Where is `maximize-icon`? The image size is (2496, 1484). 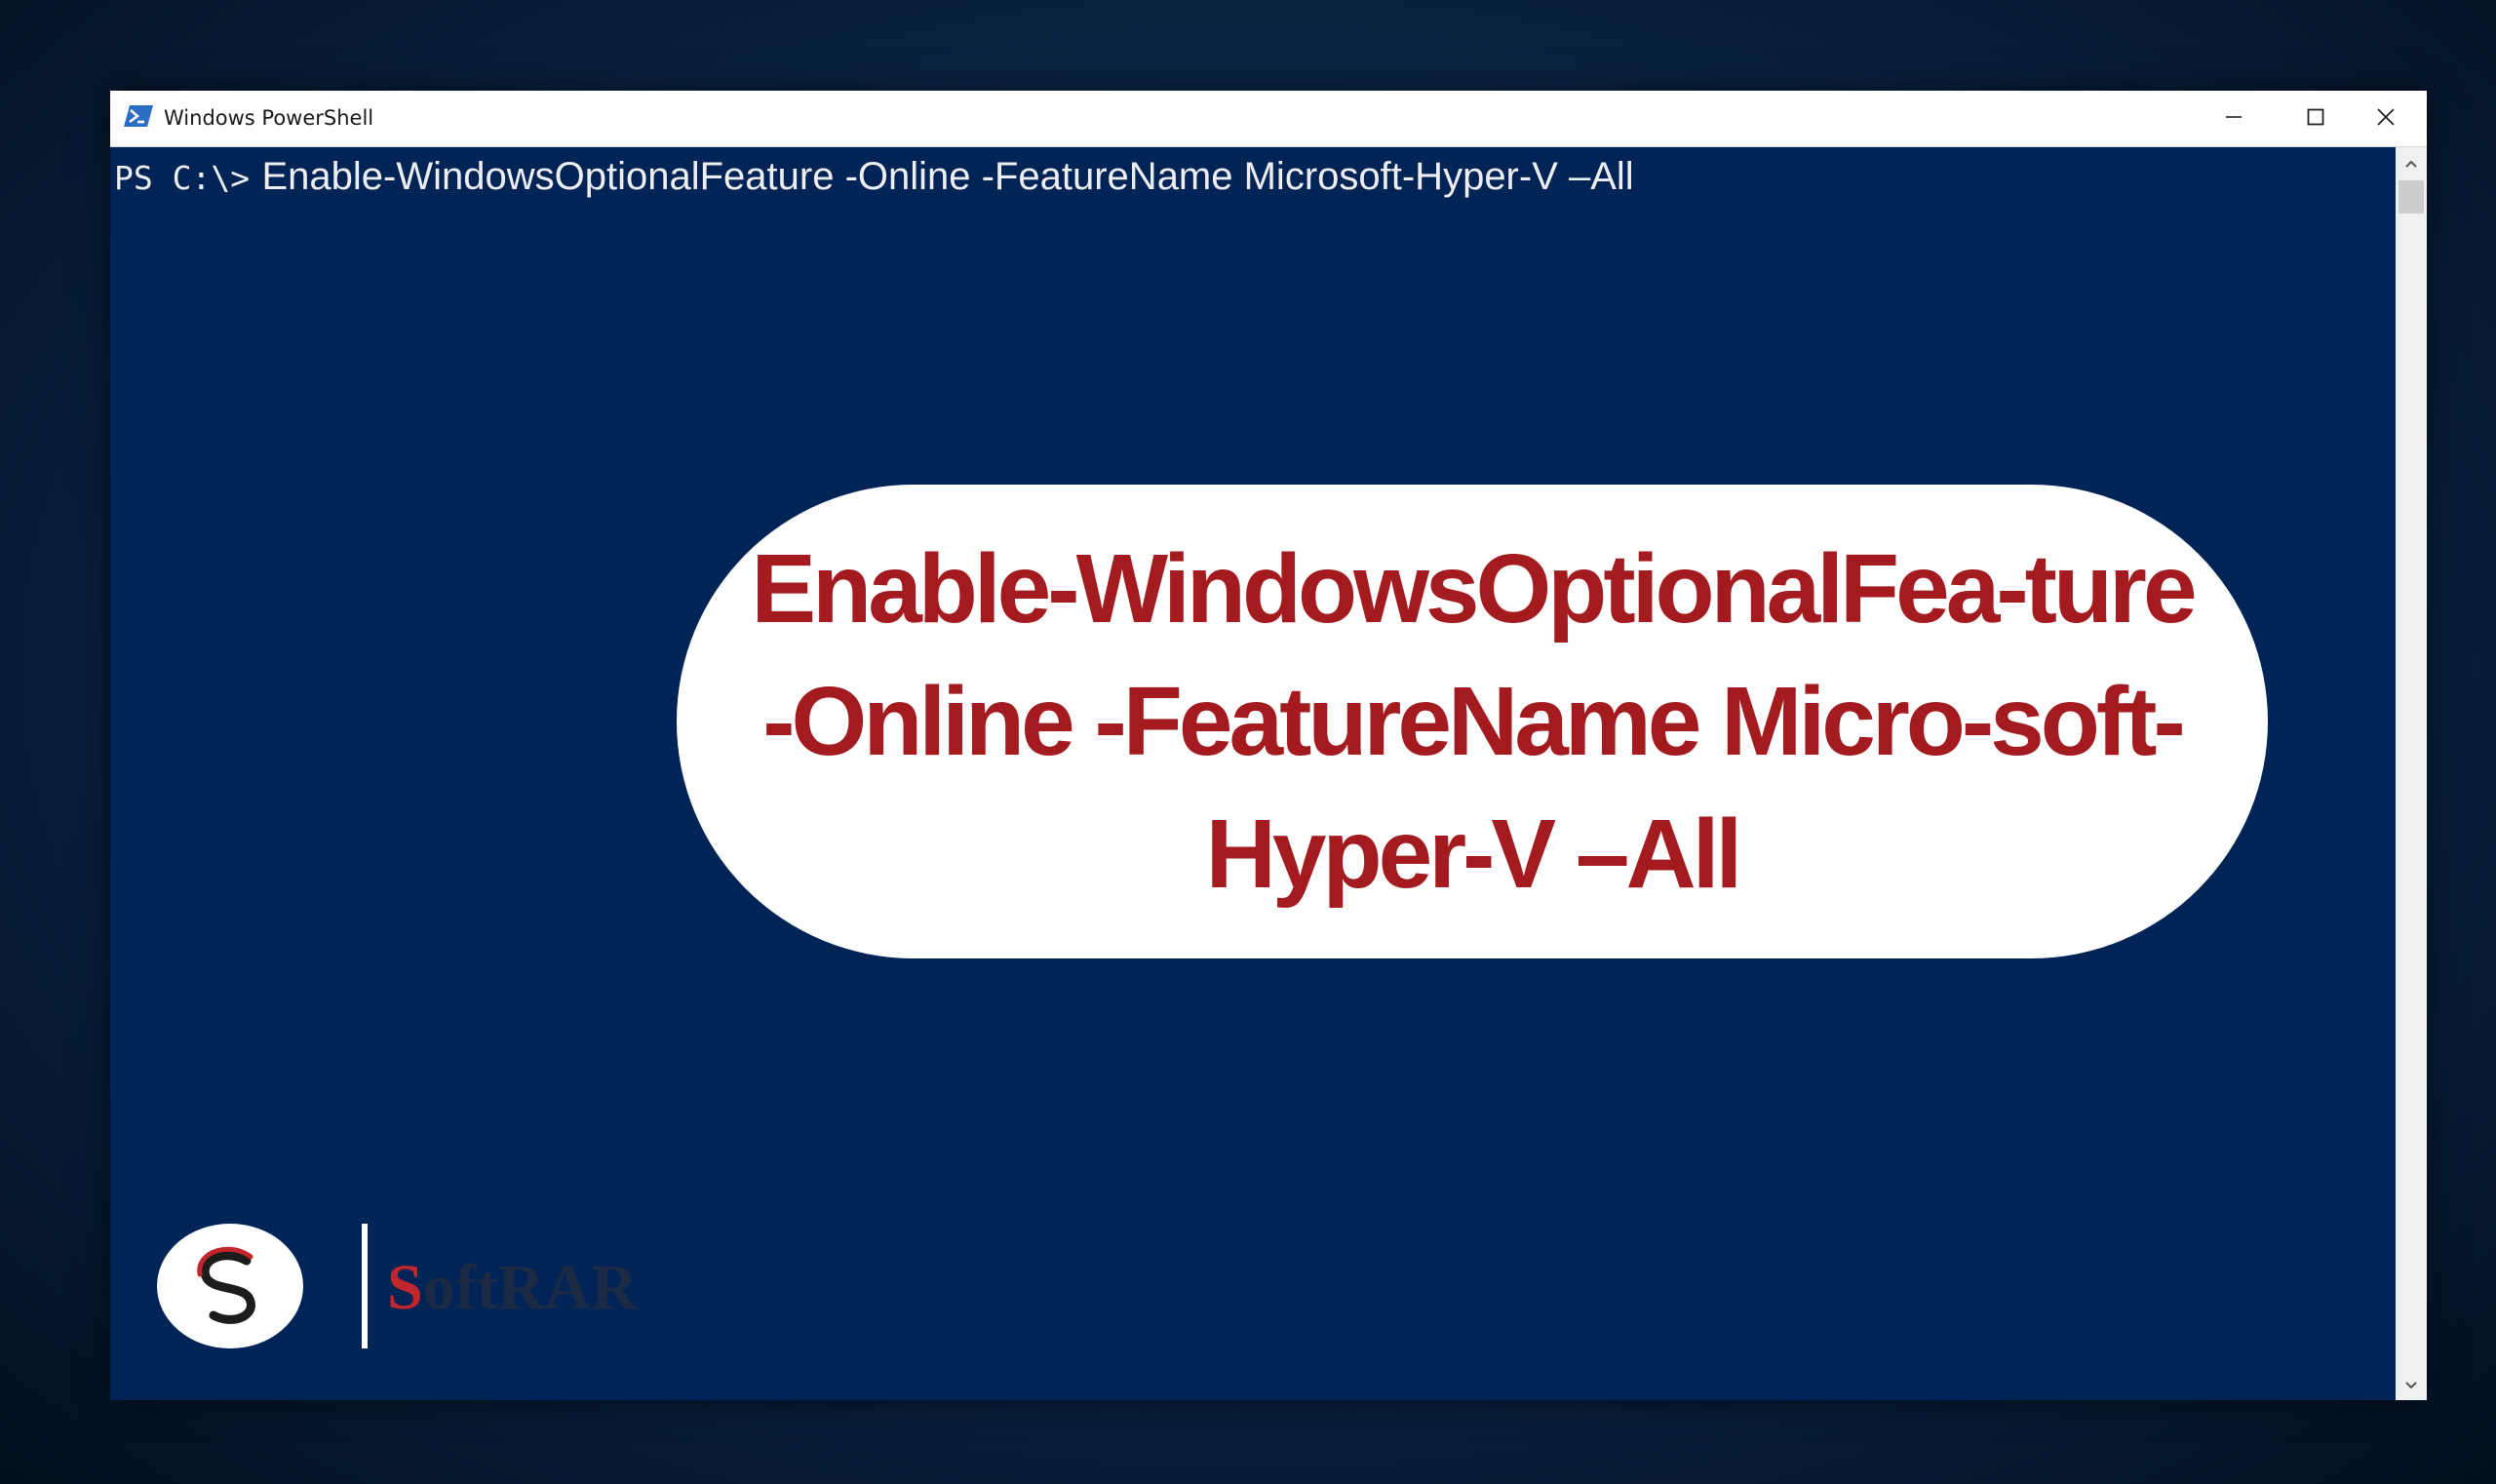
maximize-icon is located at coordinates (2315, 119).